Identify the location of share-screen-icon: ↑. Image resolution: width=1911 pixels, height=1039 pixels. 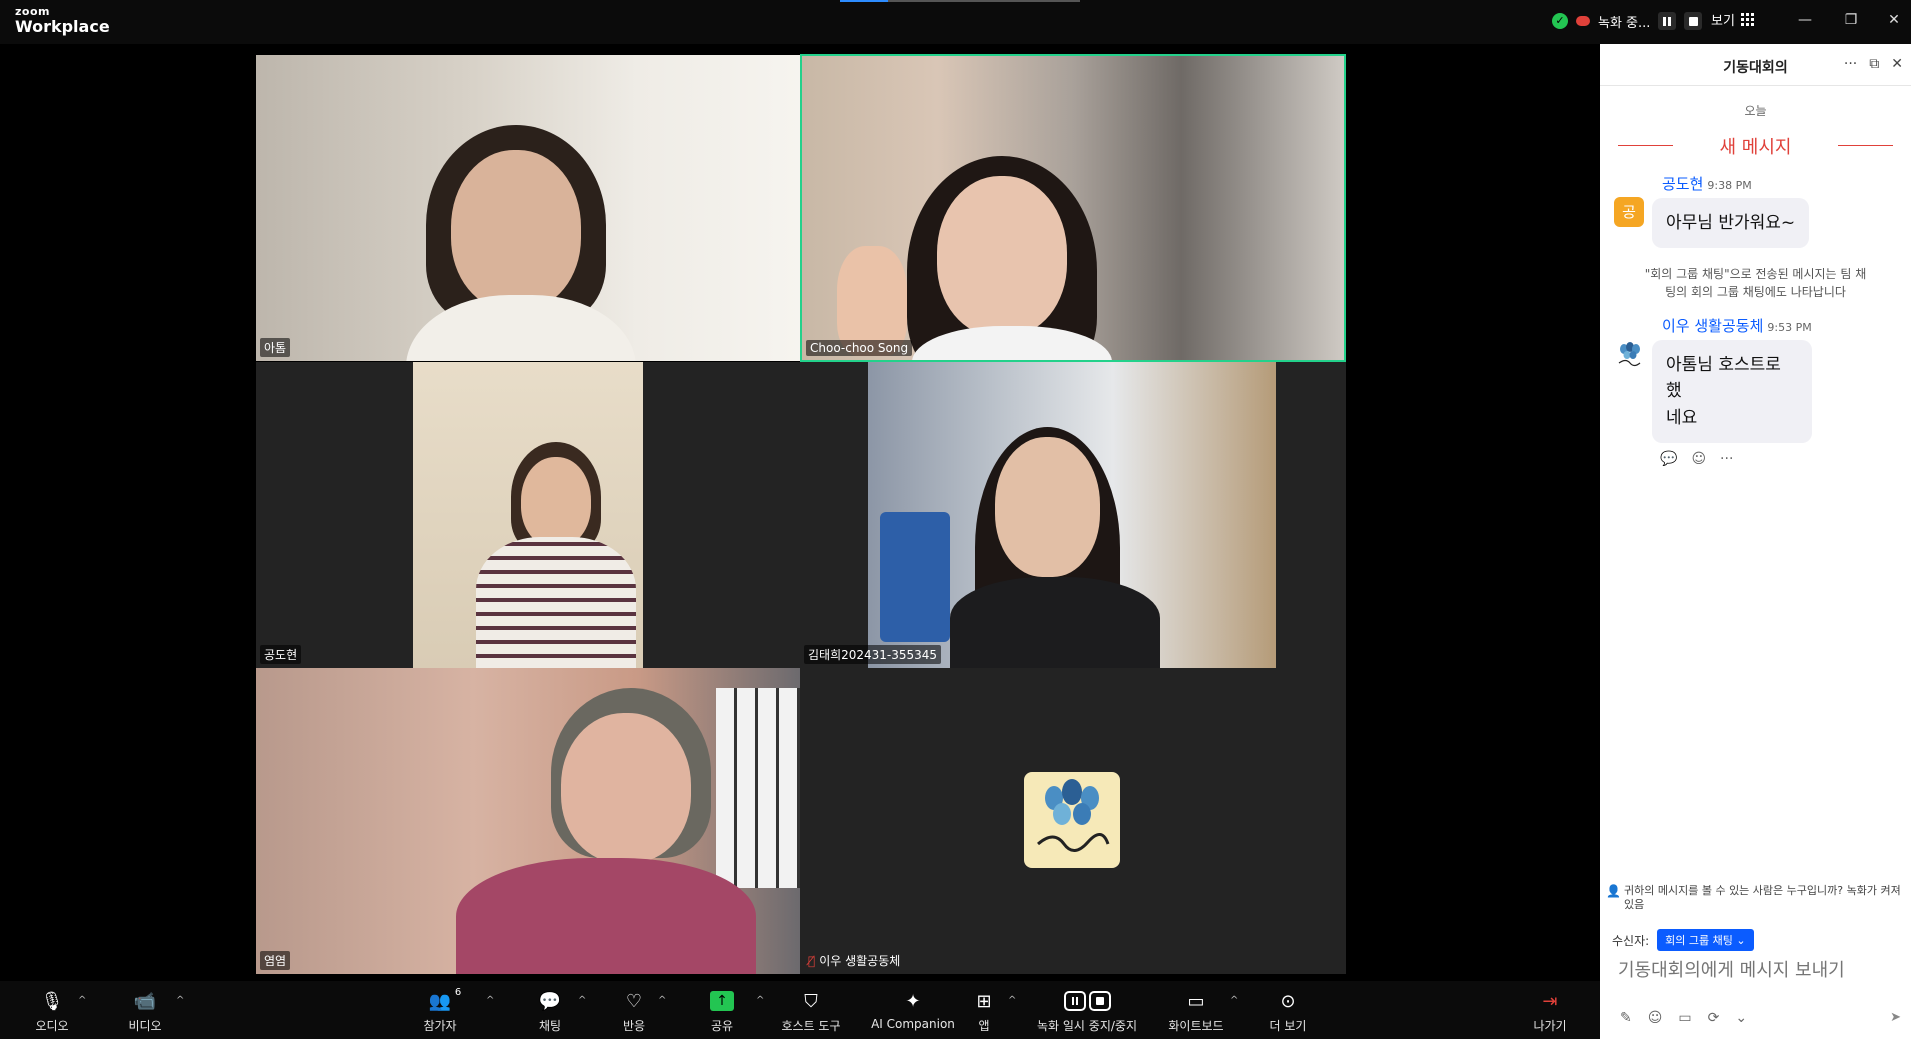
(722, 1001).